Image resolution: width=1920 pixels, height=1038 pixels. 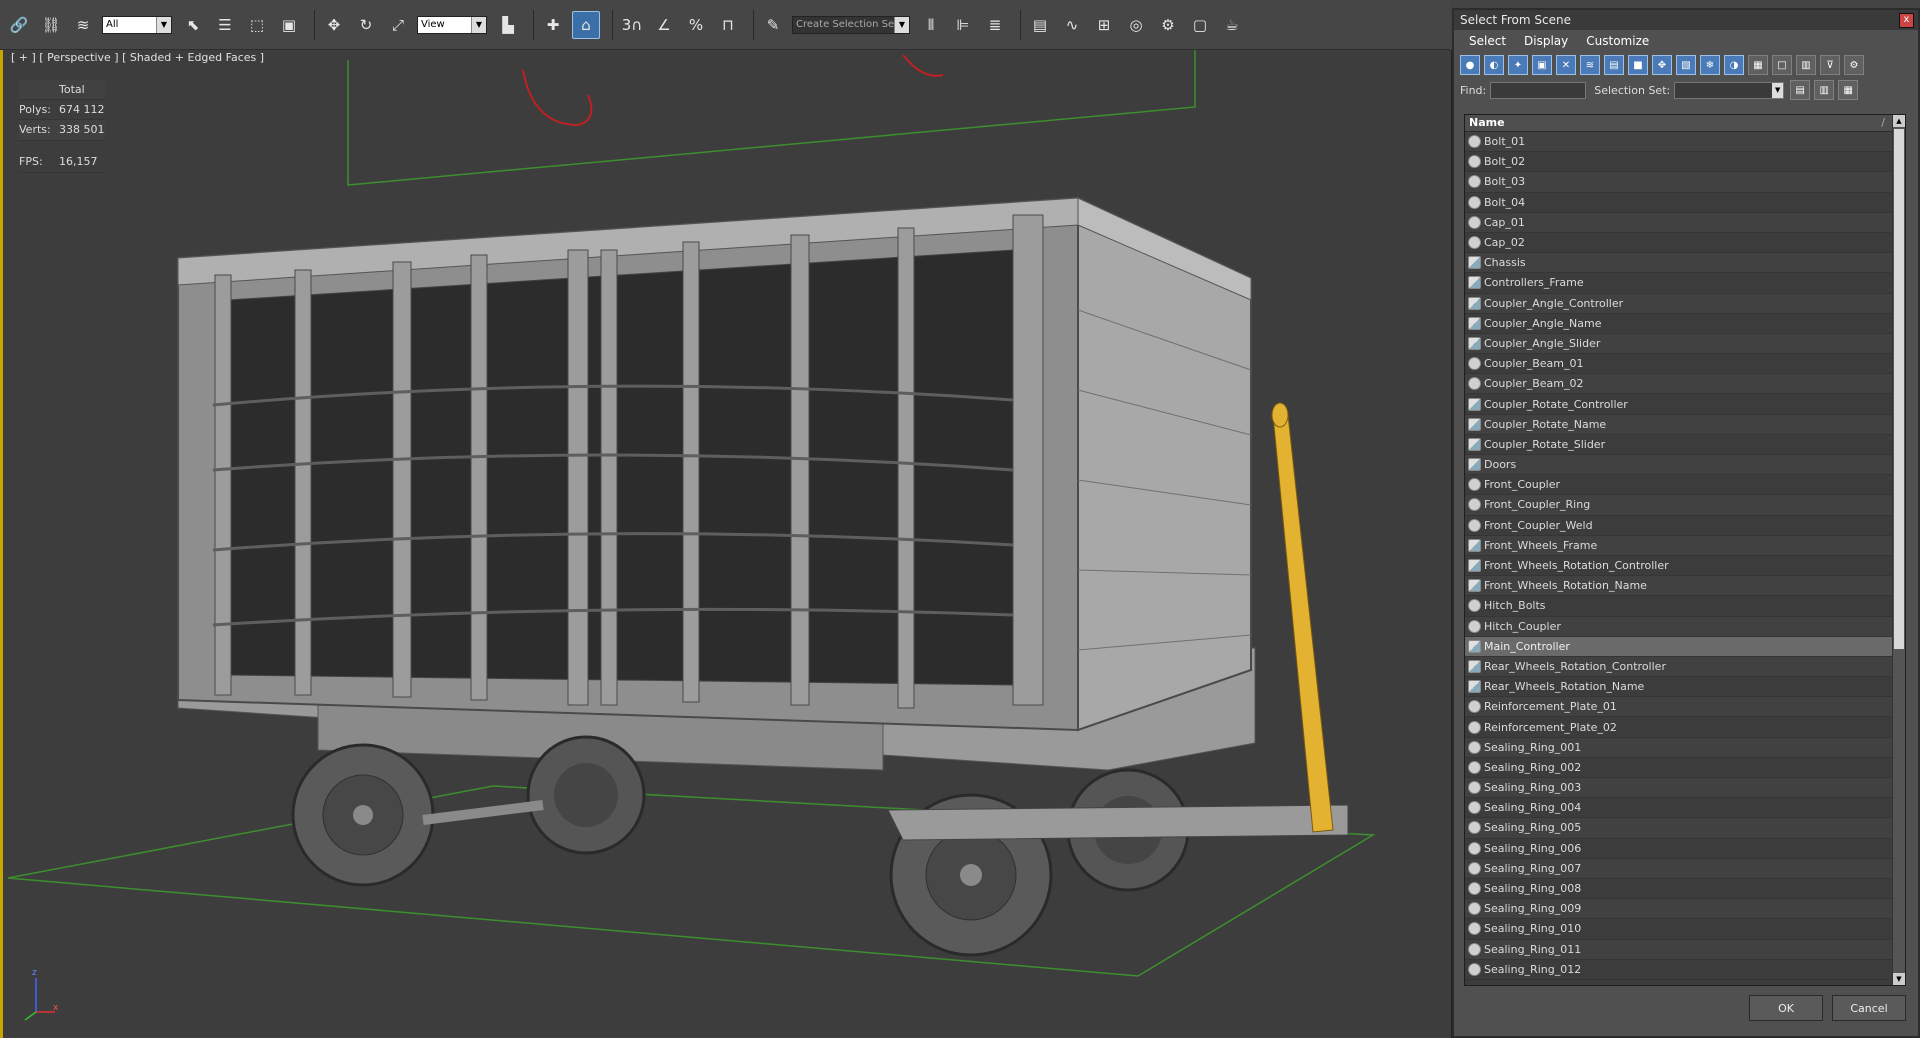 What do you see at coordinates (225, 25) in the screenshot?
I see `select-by-name-icon: ☰` at bounding box center [225, 25].